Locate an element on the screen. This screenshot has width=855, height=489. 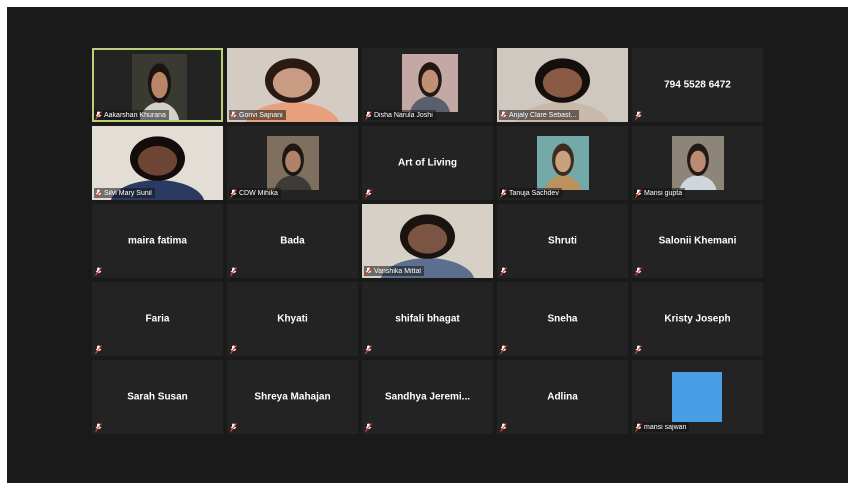
participant-nameplate: Tanuja Sachdev is located at coordinates (530, 193).